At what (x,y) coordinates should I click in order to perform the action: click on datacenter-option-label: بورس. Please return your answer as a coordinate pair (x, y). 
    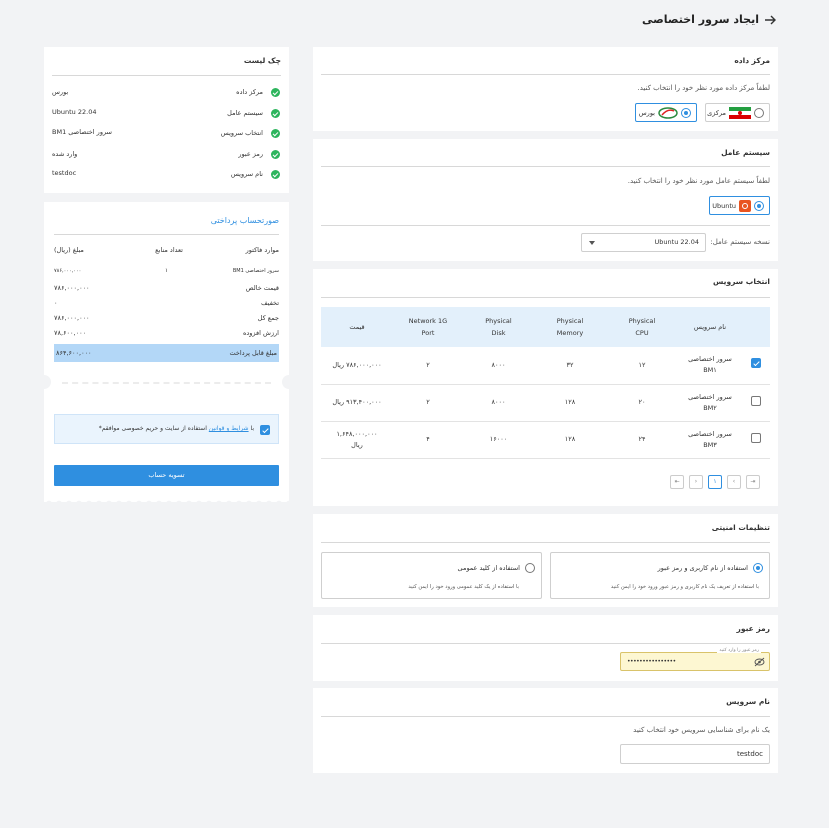
    Looking at the image, I should click on (646, 113).